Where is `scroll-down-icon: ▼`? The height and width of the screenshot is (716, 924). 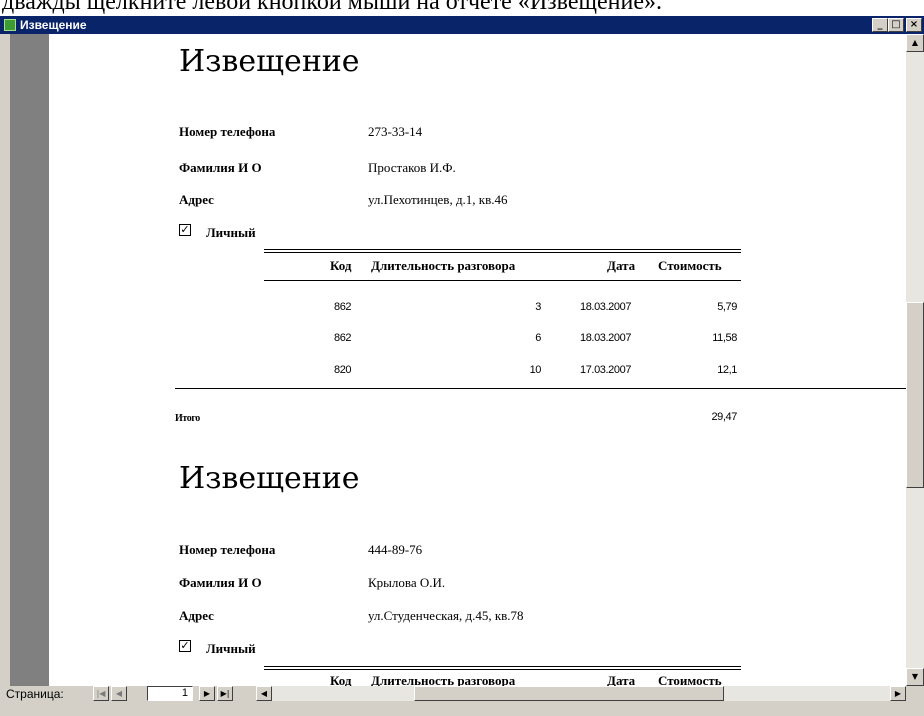
scroll-down-icon: ▼ is located at coordinates (915, 677).